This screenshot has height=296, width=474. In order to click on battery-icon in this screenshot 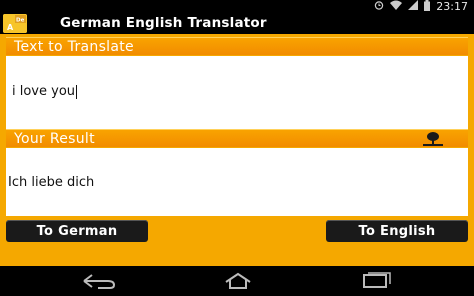, I will do `click(427, 7)`.